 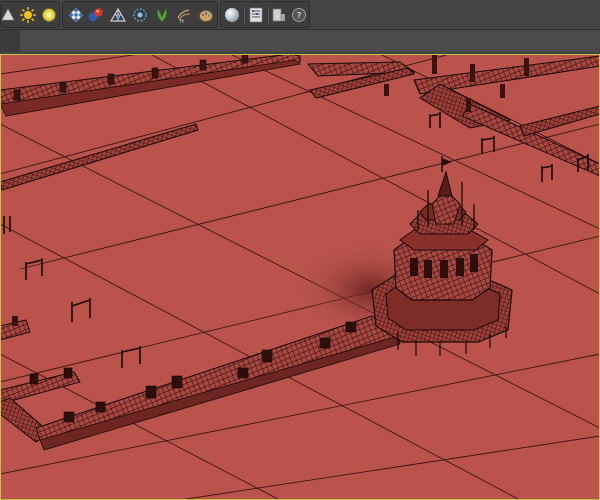 What do you see at coordinates (96, 15) in the screenshot?
I see `shader-ball-icon` at bounding box center [96, 15].